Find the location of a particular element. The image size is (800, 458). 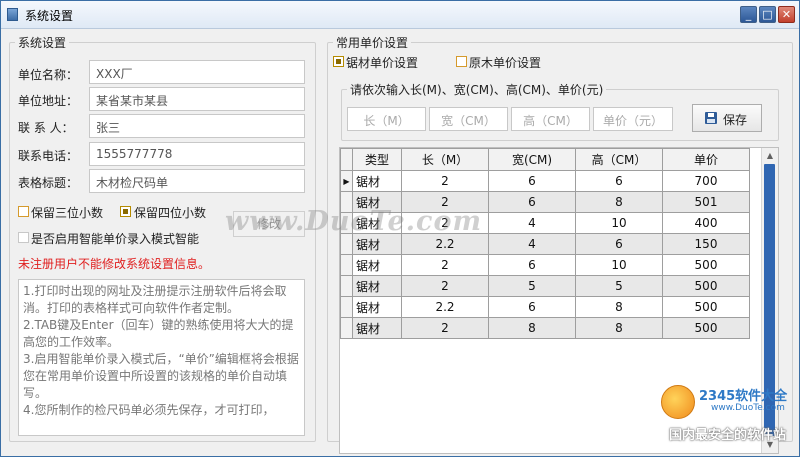

table-header-row: 类型 长（M） 宽(CM) 高（CM） 单价 is located at coordinates (545, 159).